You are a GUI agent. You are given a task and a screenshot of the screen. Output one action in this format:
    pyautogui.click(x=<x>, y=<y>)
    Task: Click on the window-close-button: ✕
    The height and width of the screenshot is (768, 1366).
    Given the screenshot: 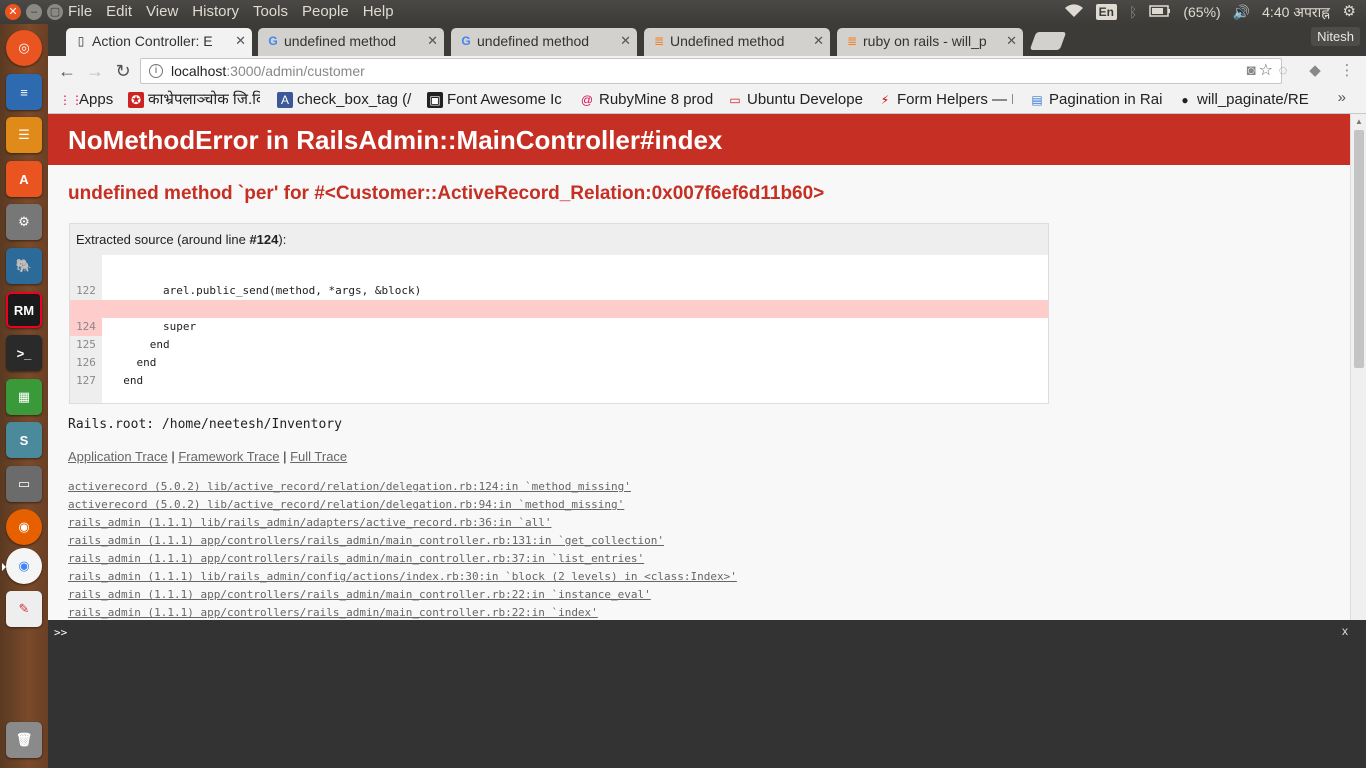 What is the action you would take?
    pyautogui.click(x=13, y=12)
    